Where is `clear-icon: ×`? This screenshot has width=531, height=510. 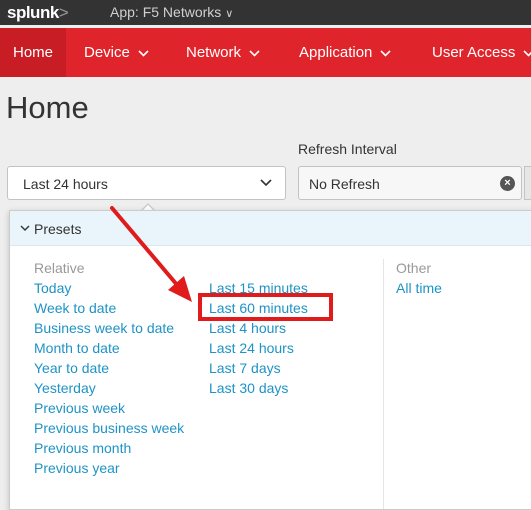
clear-icon: × is located at coordinates (507, 183).